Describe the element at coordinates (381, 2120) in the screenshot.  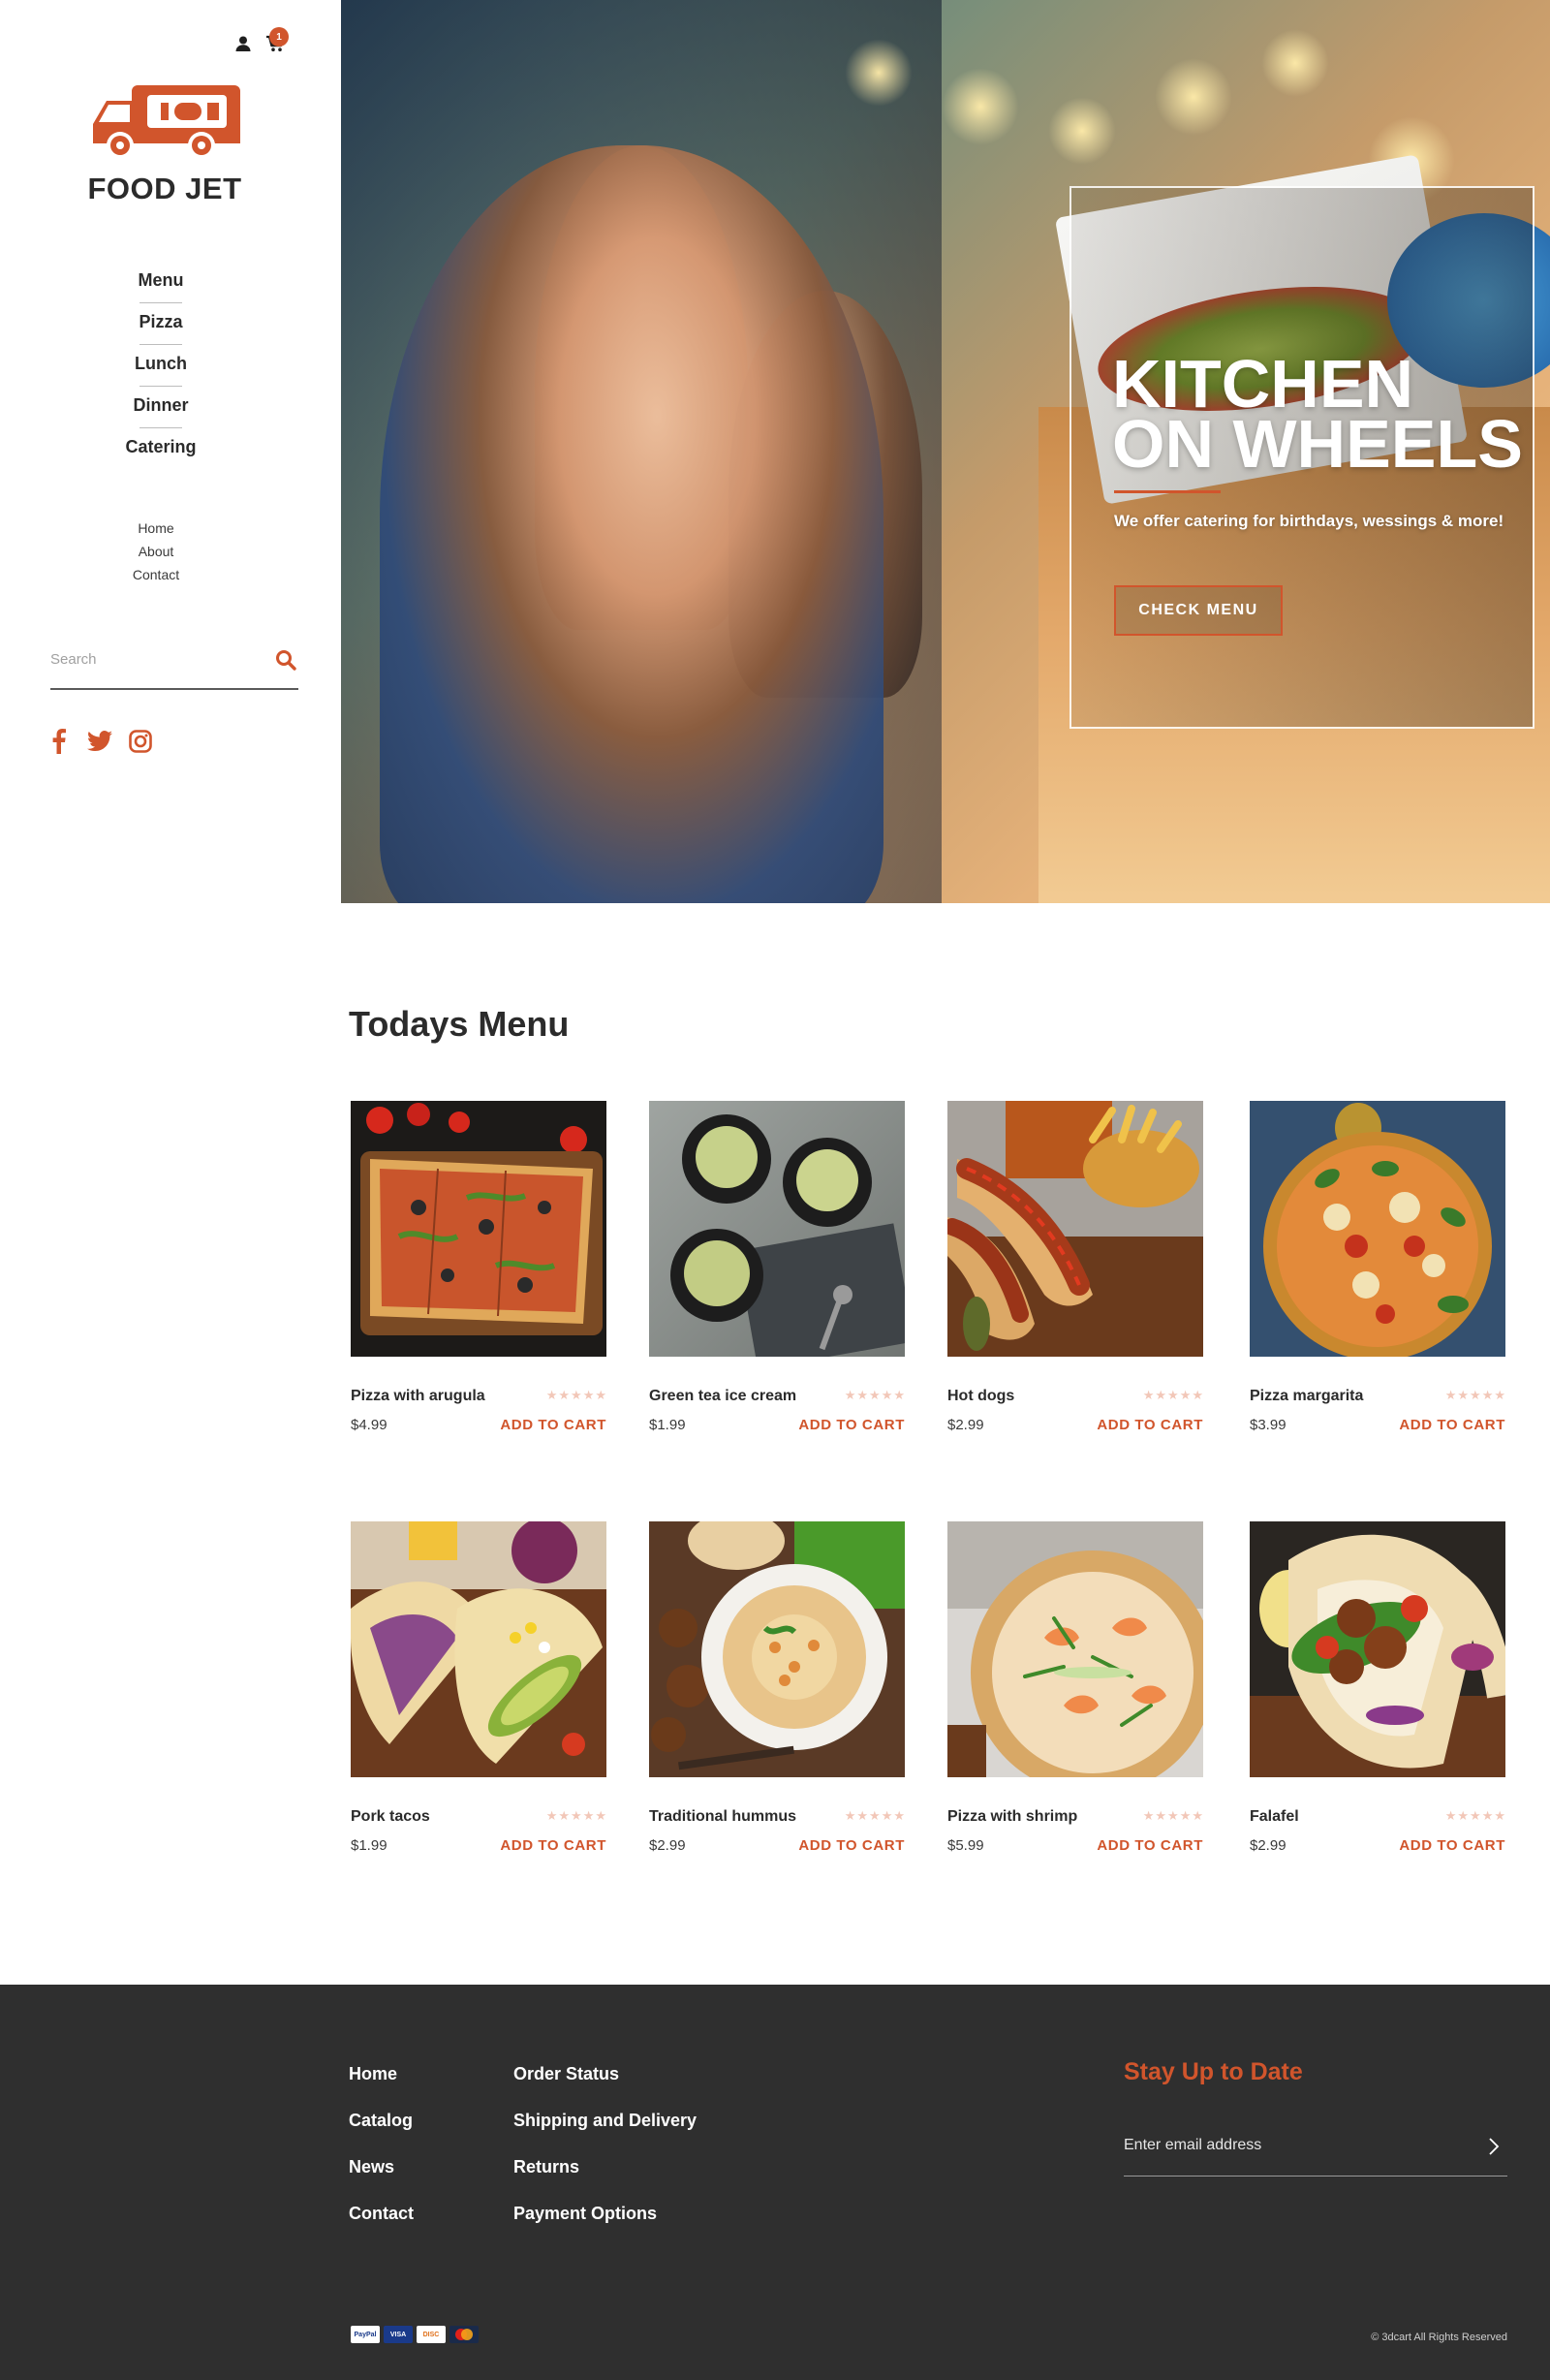
I see `footer-link-catalog: Catalog` at that location.